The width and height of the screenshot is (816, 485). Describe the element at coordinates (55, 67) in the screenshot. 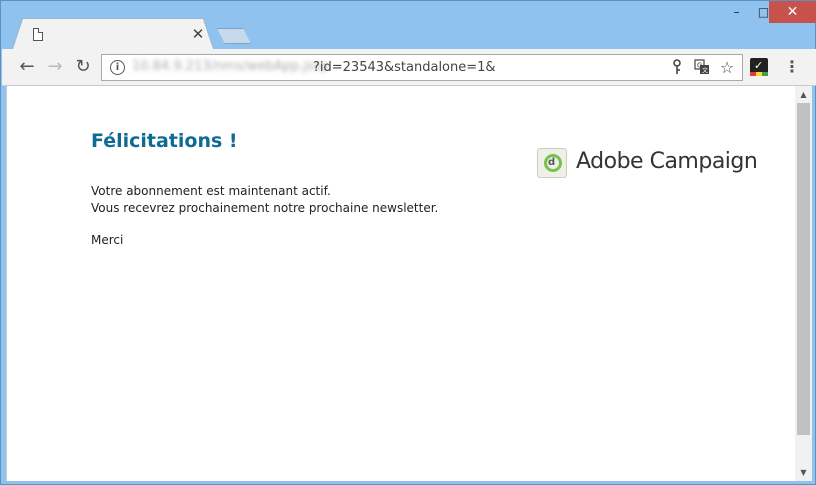

I see `forward-button: →` at that location.